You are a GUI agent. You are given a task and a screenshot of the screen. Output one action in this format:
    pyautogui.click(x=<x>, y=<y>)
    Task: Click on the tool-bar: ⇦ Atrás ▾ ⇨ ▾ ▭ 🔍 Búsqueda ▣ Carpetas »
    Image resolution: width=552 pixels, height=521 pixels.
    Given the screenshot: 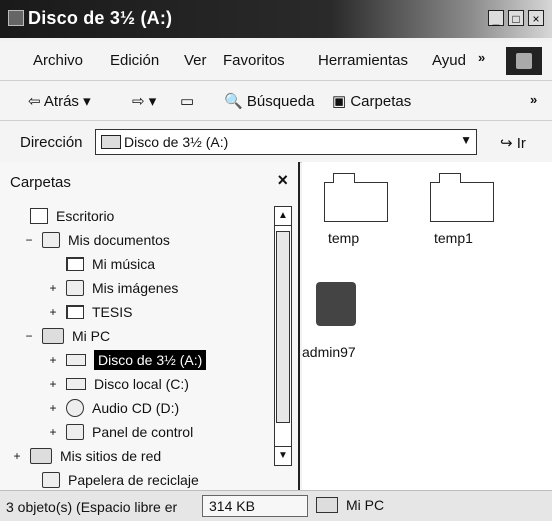 What is the action you would take?
    pyautogui.click(x=276, y=101)
    